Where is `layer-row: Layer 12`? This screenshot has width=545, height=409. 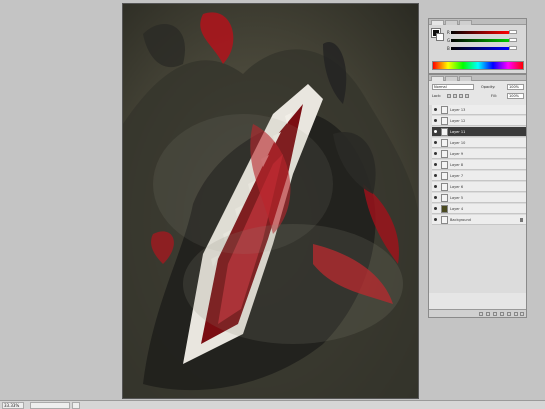 layer-row: Layer 12 is located at coordinates (479, 121).